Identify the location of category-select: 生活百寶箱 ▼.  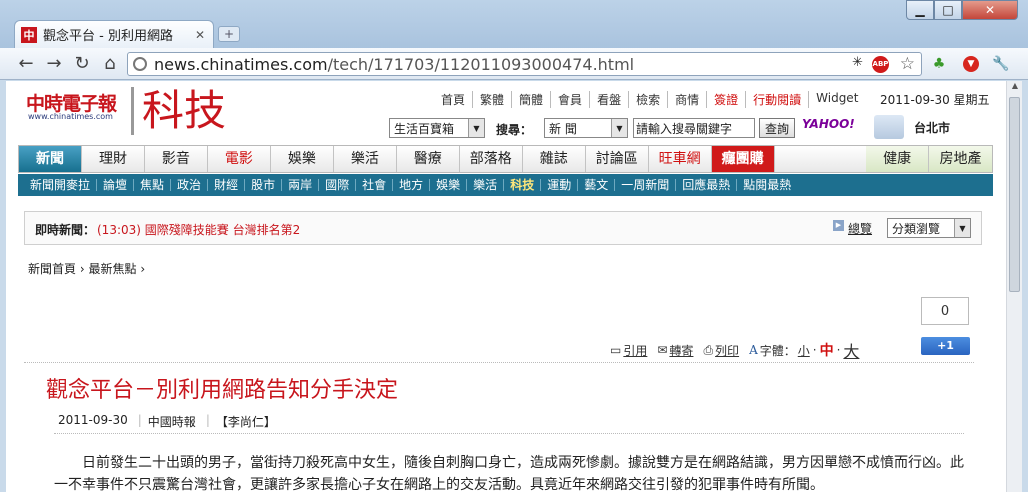
(437, 128).